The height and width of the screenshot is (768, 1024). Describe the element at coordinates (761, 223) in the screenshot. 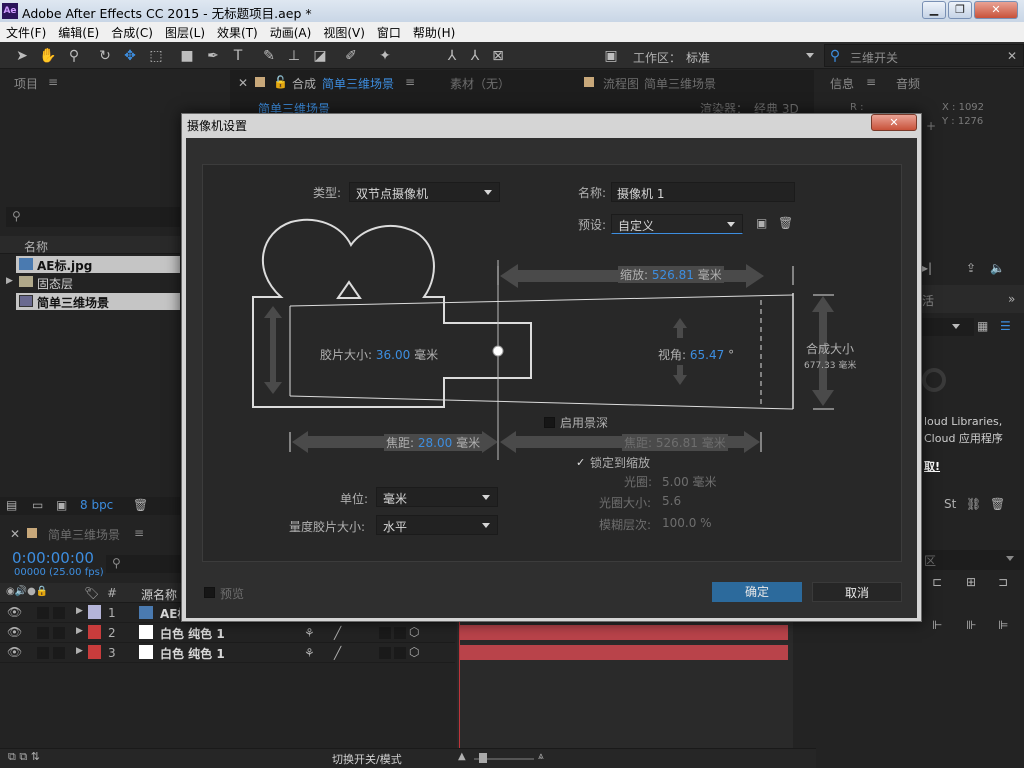

I see `save-preset-icon: ▣` at that location.